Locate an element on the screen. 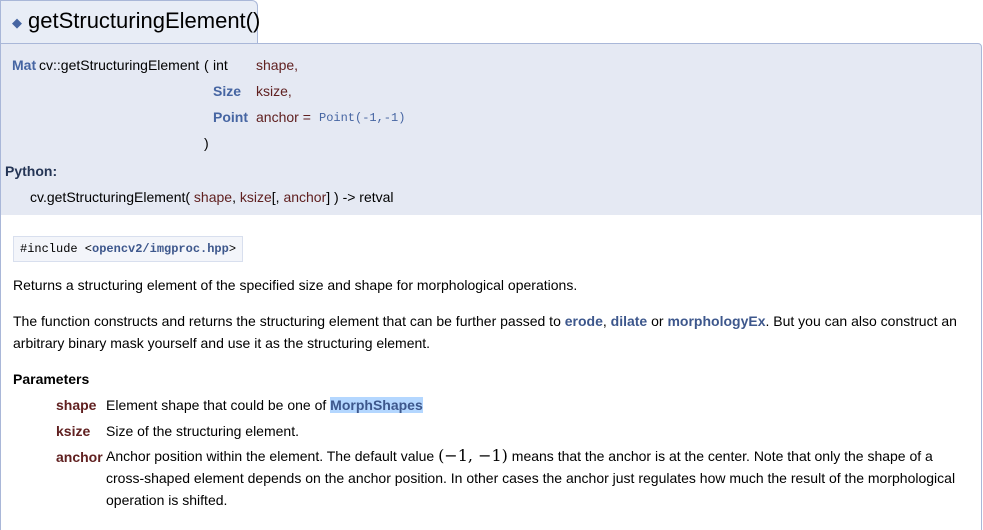 This screenshot has width=983, height=530. detail-comma: , is located at coordinates (606, 321).